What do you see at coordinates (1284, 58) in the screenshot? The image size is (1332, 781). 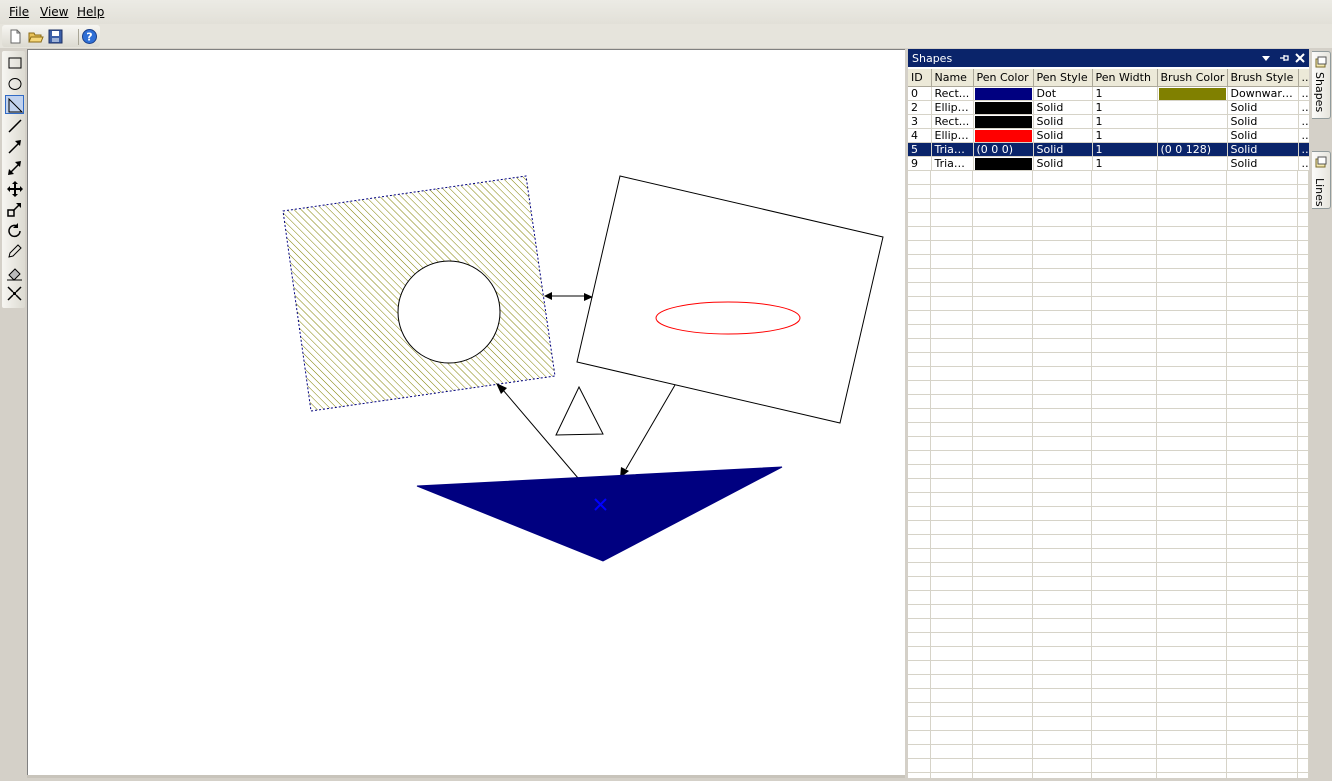 I see `pin-icon` at bounding box center [1284, 58].